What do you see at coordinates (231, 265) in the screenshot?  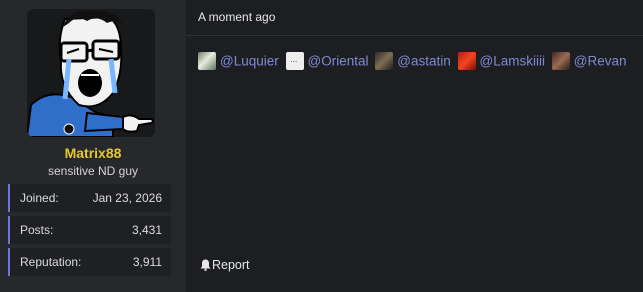 I see `report-label: Report` at bounding box center [231, 265].